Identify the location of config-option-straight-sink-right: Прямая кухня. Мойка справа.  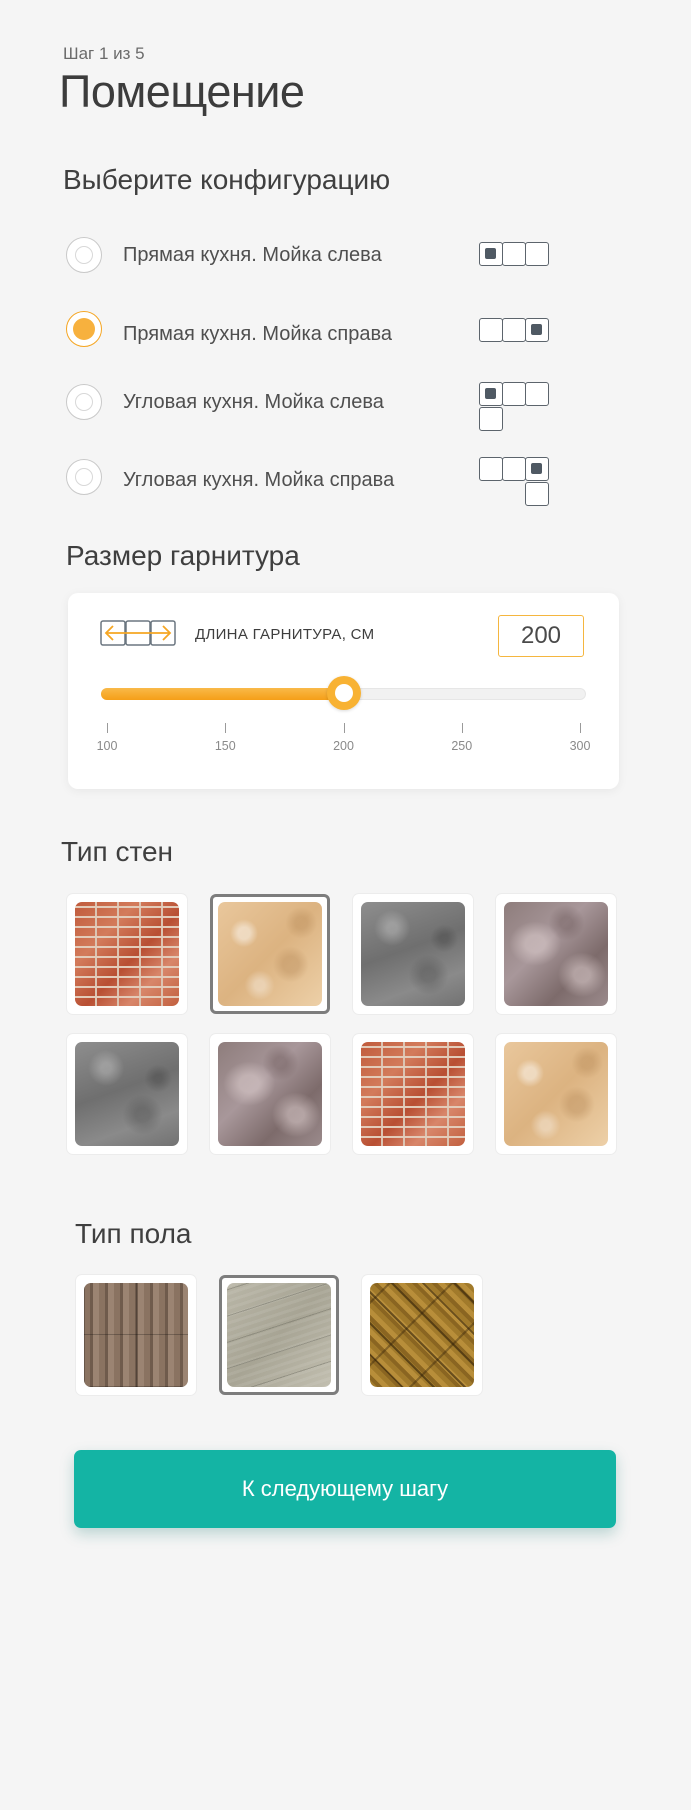
(316, 336).